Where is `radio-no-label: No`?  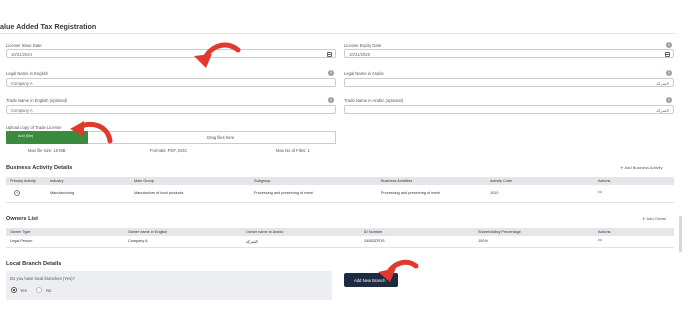 radio-no-label: No is located at coordinates (49, 290).